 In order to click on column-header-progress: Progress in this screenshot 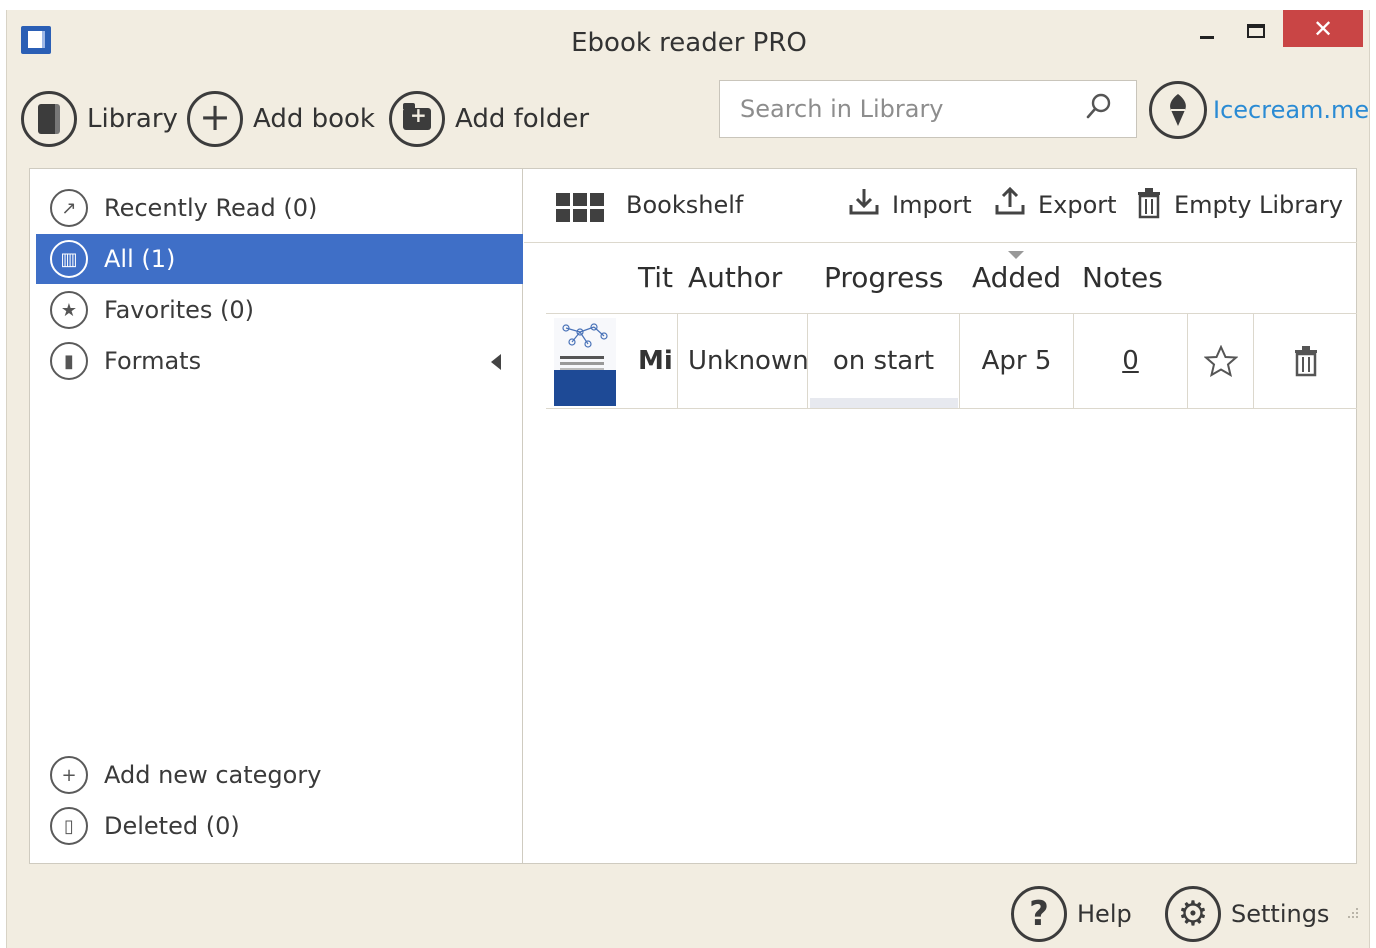, I will do `click(884, 277)`.